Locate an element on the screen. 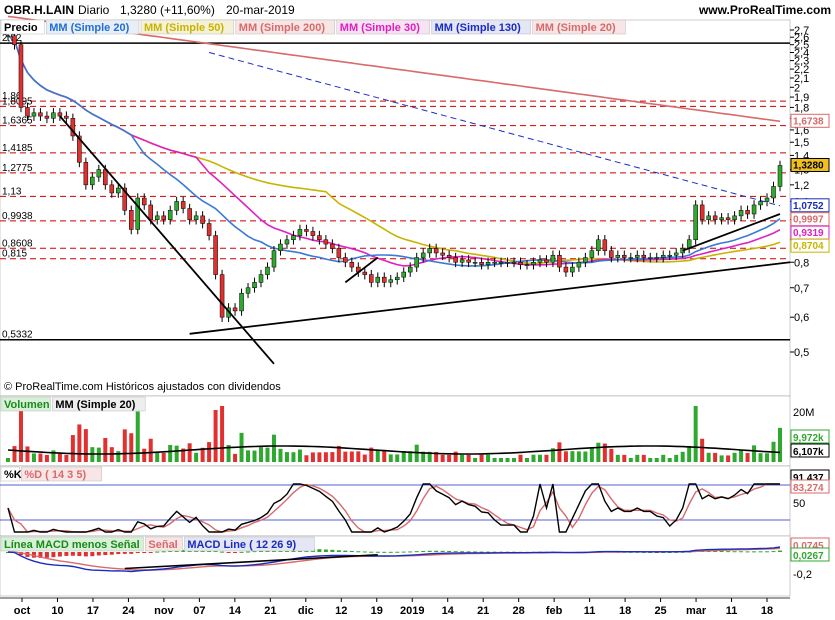  date-tick-label: 10 is located at coordinates (57, 611).